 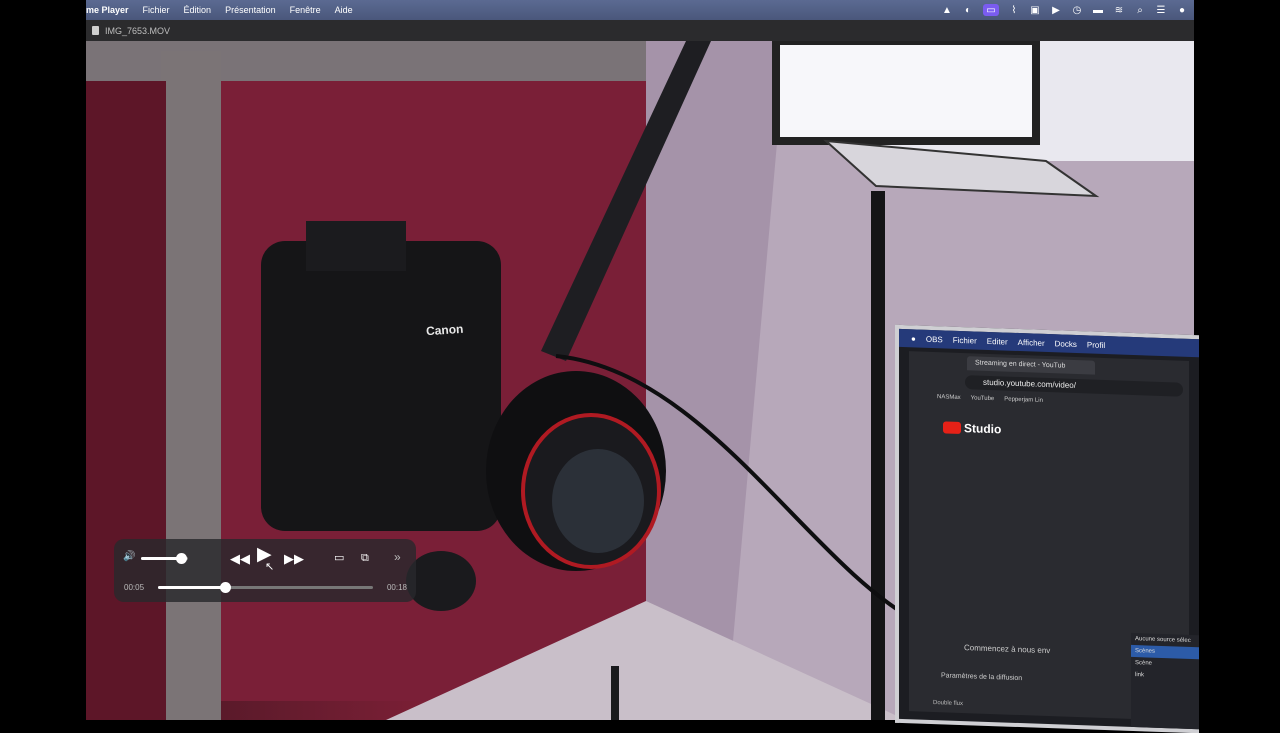 What do you see at coordinates (381, 386) in the screenshot?
I see `camera-body` at bounding box center [381, 386].